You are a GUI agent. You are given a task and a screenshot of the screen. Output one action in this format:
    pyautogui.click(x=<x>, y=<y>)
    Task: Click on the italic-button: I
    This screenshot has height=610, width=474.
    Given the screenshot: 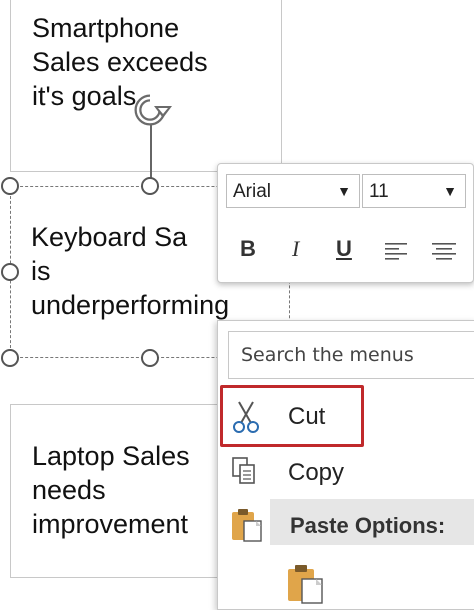 What is the action you would take?
    pyautogui.click(x=295, y=249)
    